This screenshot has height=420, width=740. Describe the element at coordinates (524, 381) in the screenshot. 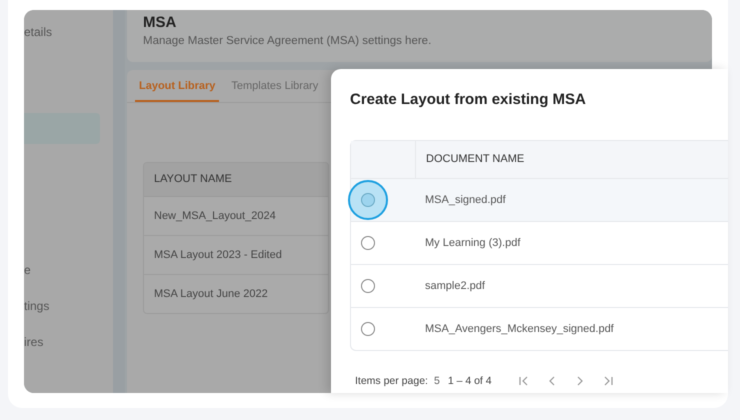

I see `first-page-icon` at that location.